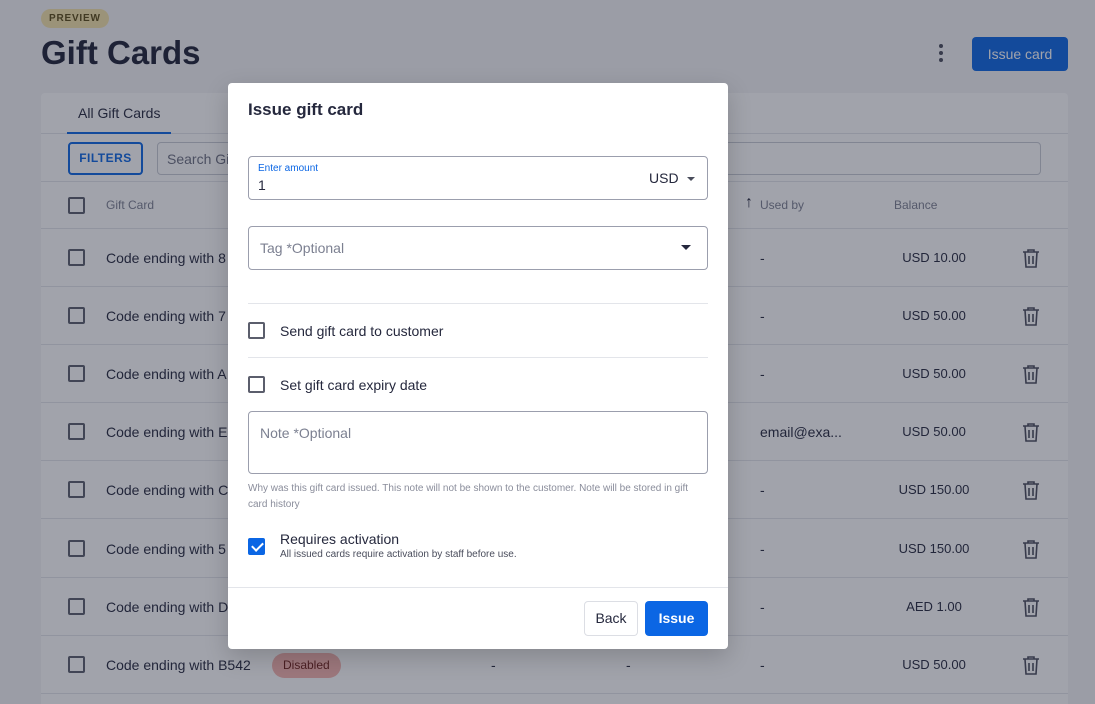 The image size is (1095, 704). Describe the element at coordinates (478, 442) in the screenshot. I see `note-textarea: Note *Optional` at that location.